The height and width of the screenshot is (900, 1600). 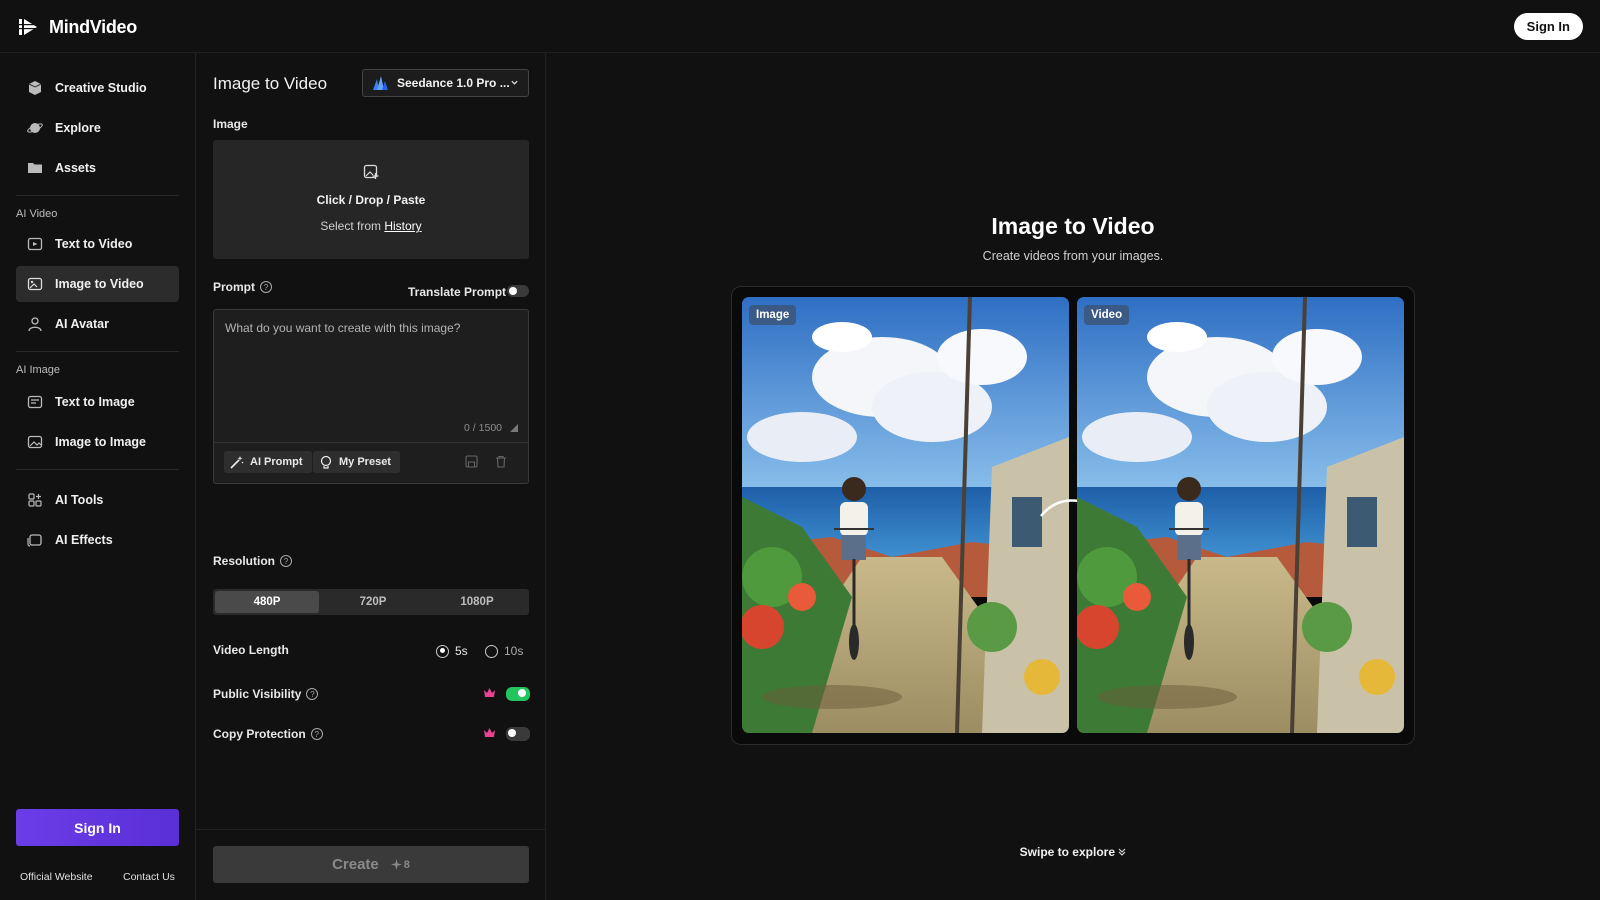 I want to click on prompt-toolbar-divider, so click(x=371, y=442).